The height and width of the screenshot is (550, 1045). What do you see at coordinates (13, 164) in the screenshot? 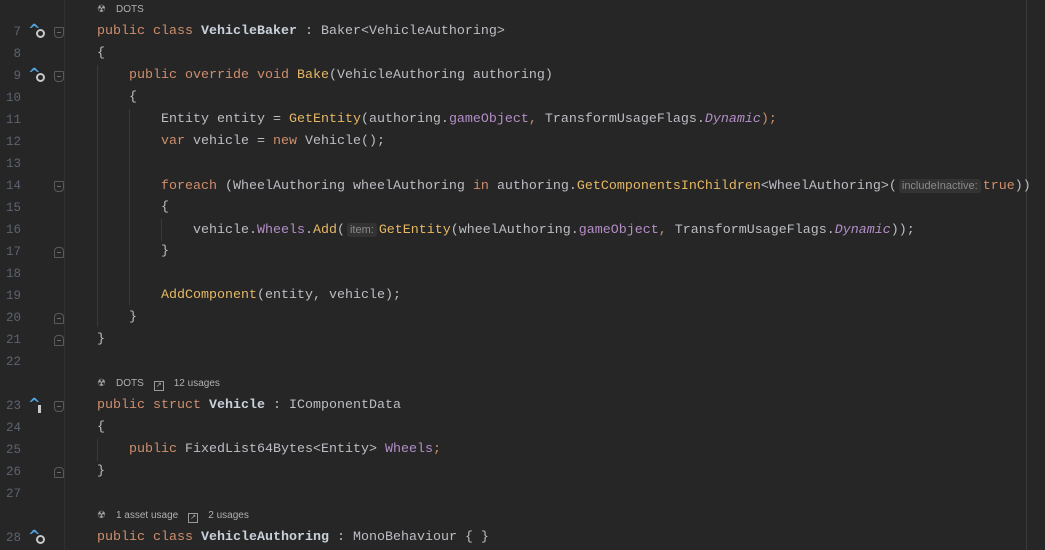
I see `line-number: 13` at bounding box center [13, 164].